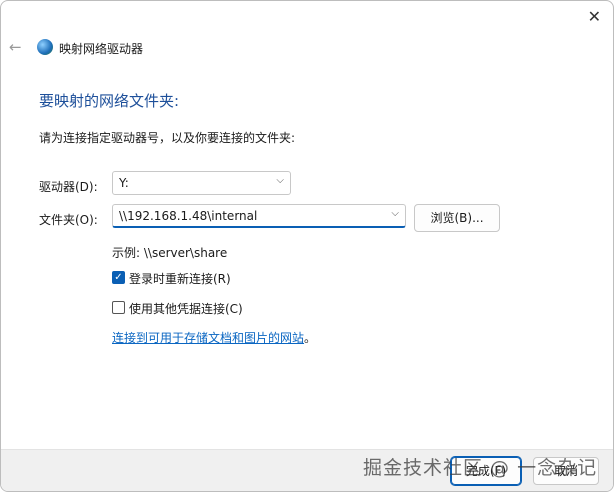 The height and width of the screenshot is (492, 614). Describe the element at coordinates (486, 471) in the screenshot. I see `finish-button: 完成(F)` at that location.